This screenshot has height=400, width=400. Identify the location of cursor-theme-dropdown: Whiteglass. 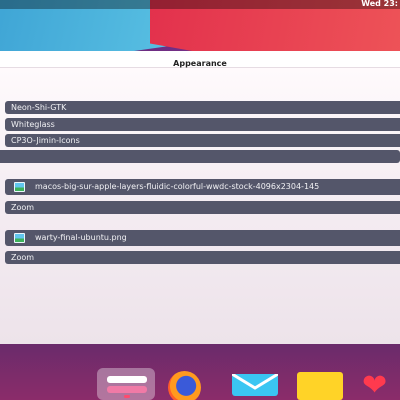
(202, 124).